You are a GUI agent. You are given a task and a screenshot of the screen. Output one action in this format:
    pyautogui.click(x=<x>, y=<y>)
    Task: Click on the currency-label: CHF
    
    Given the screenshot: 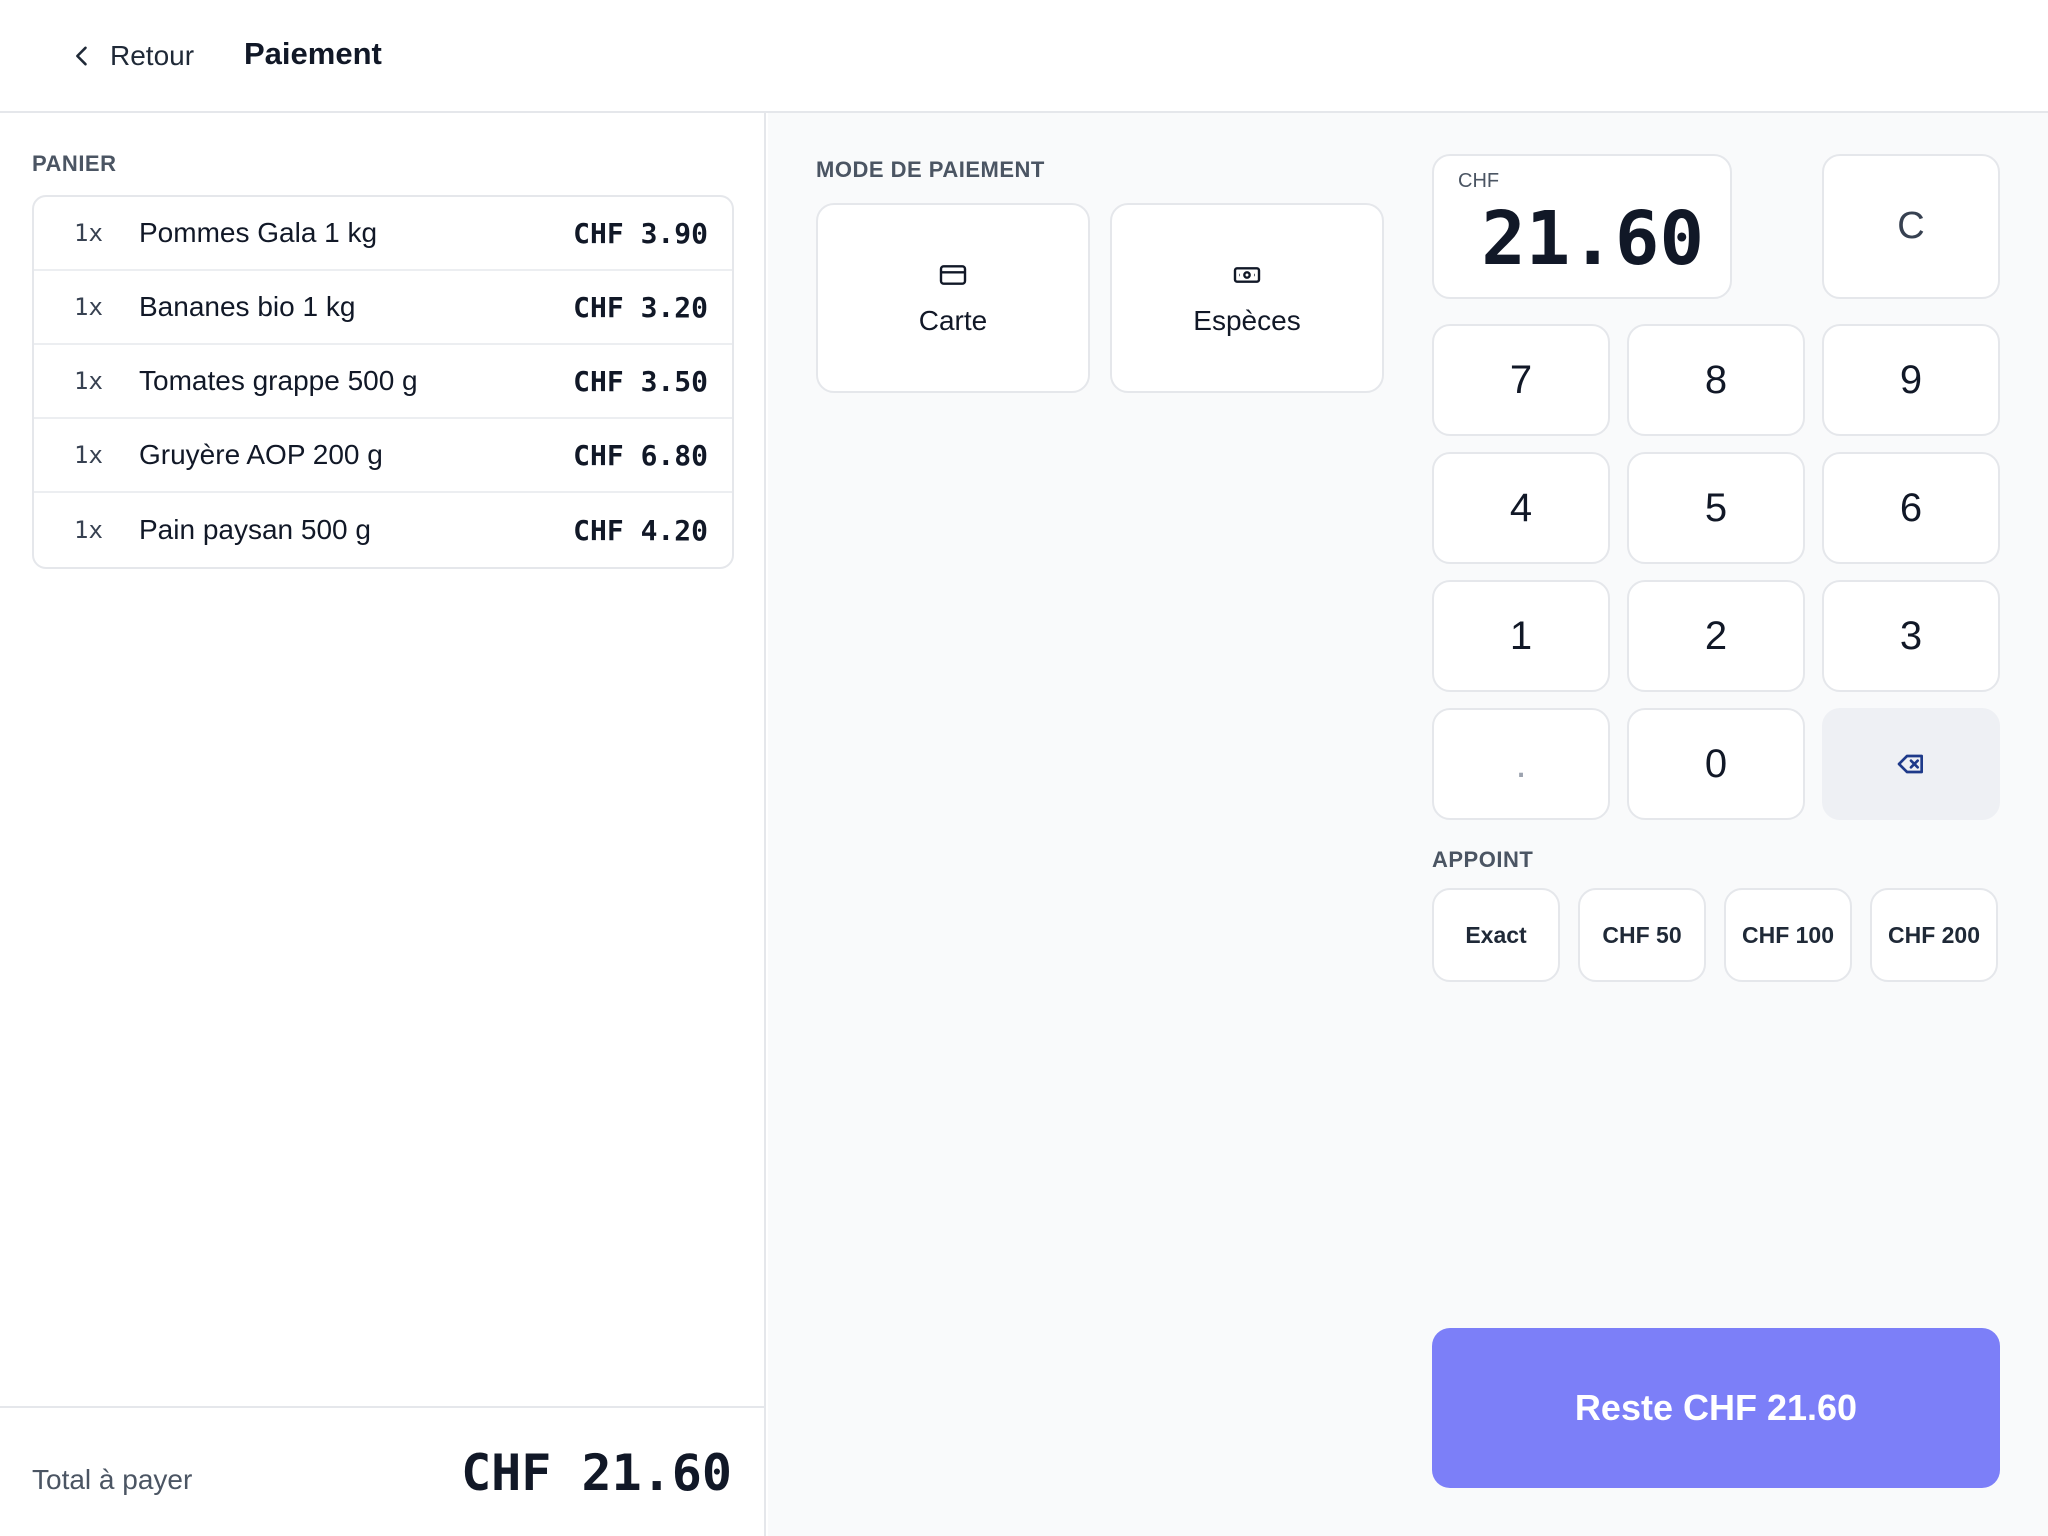 What is the action you would take?
    pyautogui.click(x=1479, y=181)
    